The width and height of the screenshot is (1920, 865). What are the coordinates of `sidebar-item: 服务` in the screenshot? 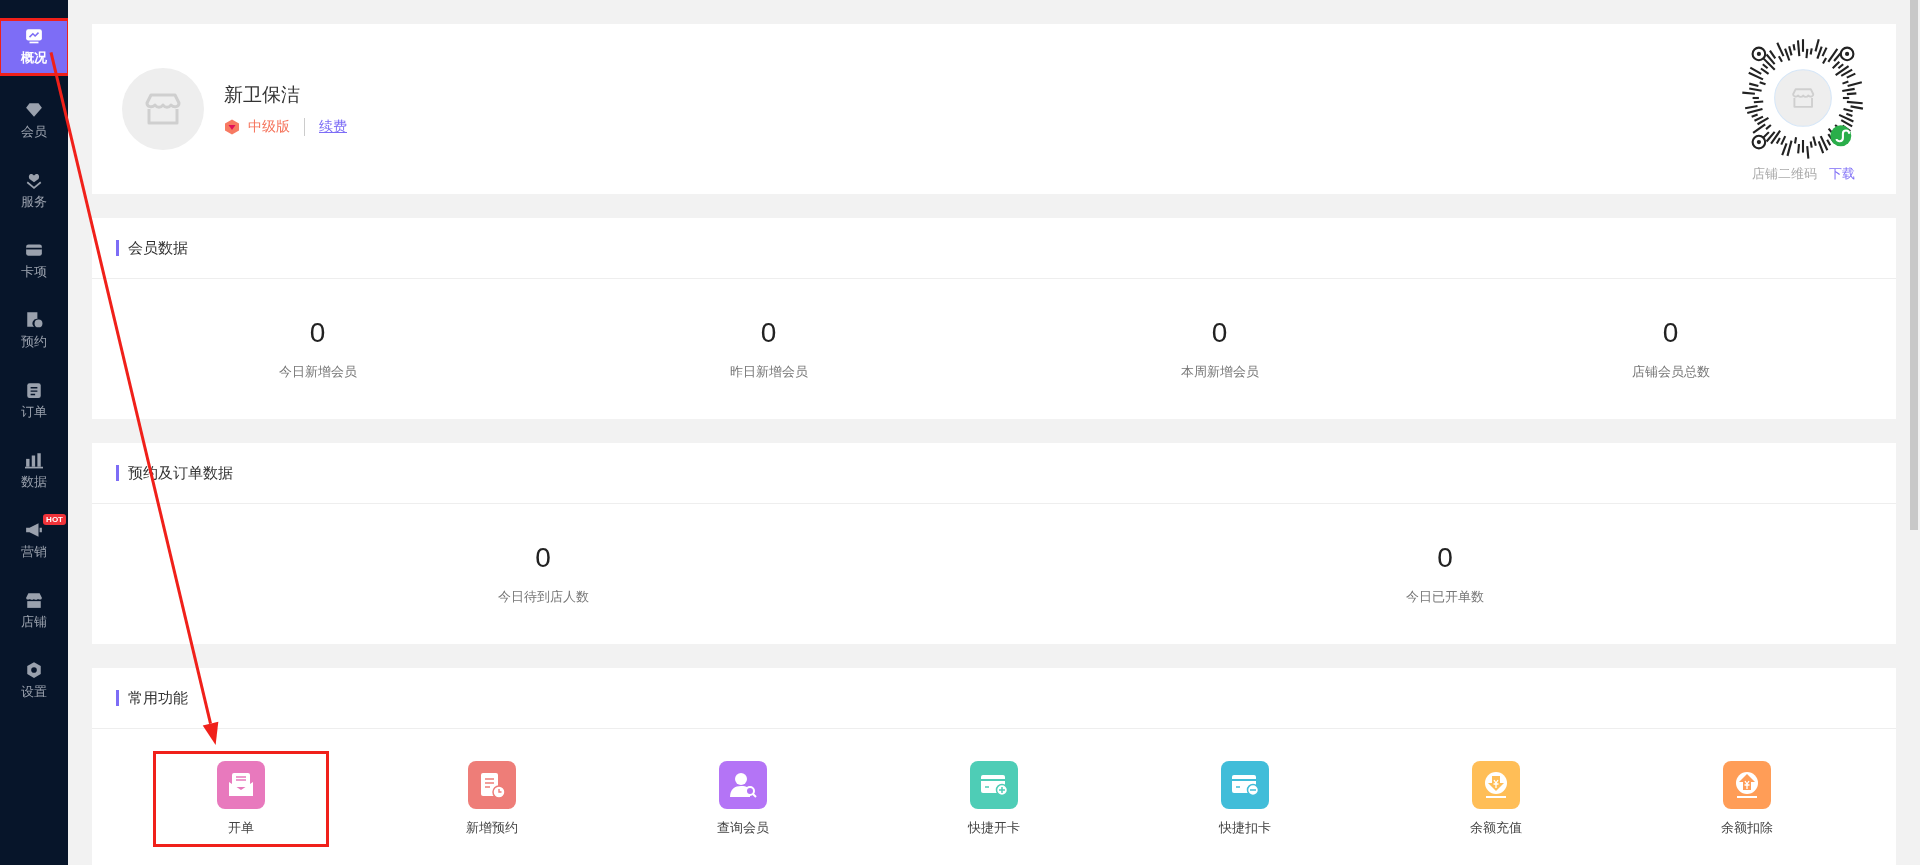 It's located at (34, 191).